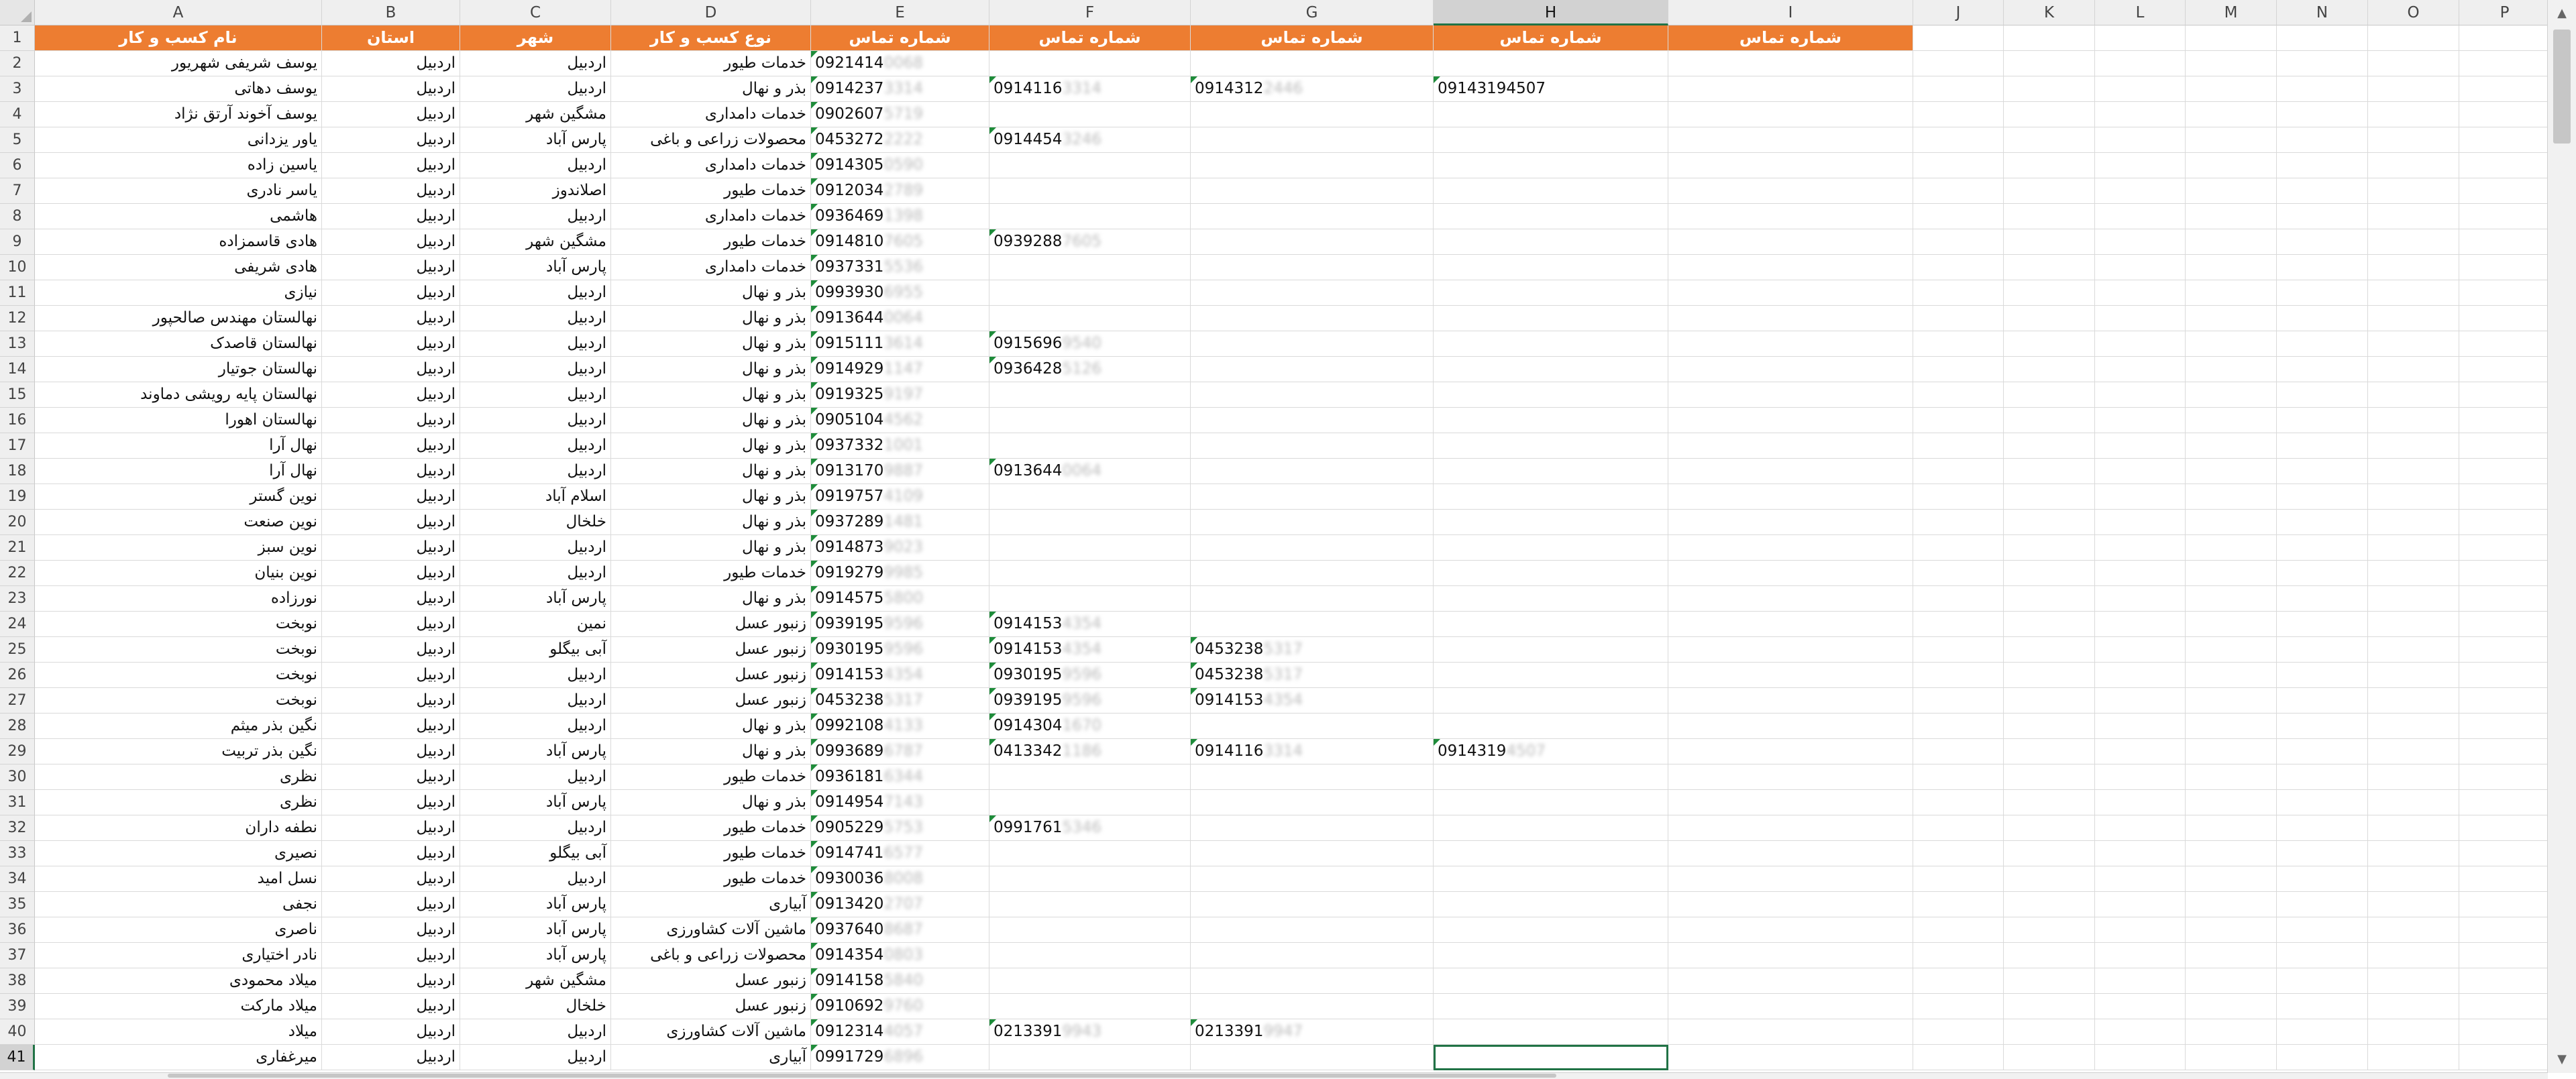 This screenshot has width=2576, height=1079. Describe the element at coordinates (178, 650) in the screenshot. I see `cell-a: نوبخت` at that location.